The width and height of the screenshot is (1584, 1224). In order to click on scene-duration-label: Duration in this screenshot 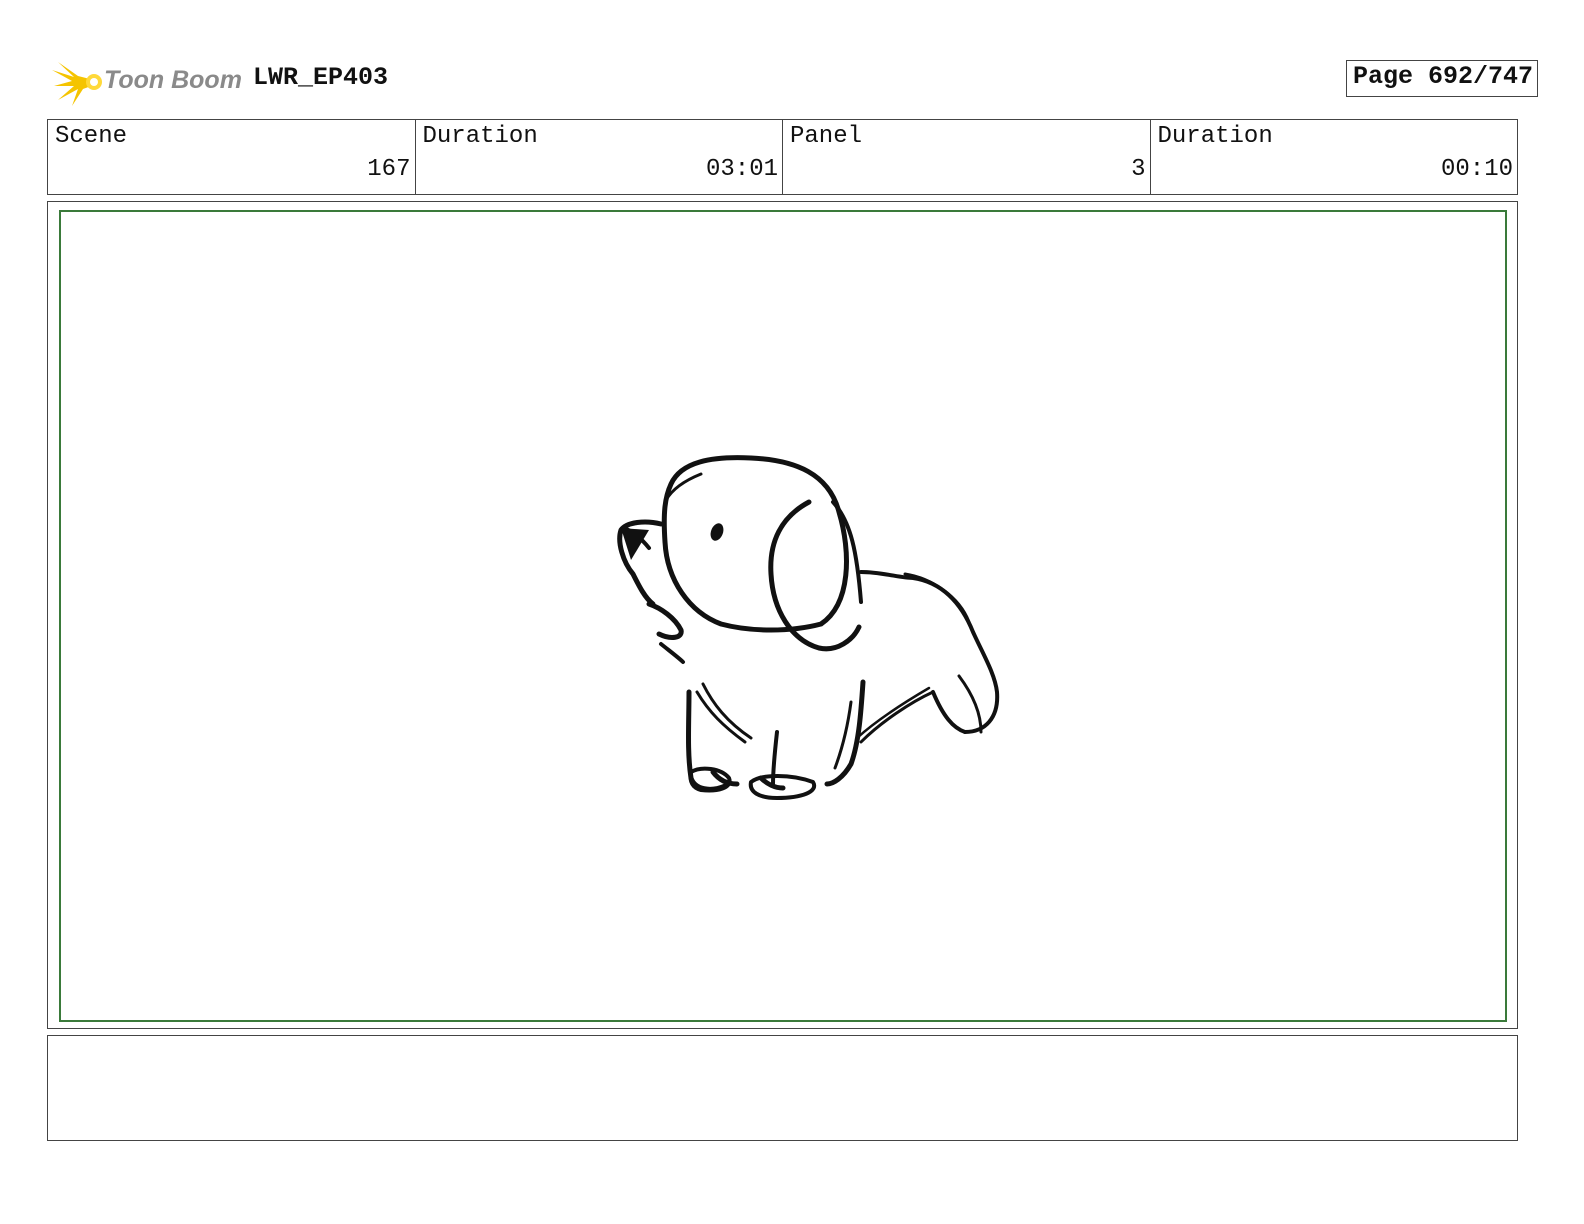, I will do `click(480, 136)`.